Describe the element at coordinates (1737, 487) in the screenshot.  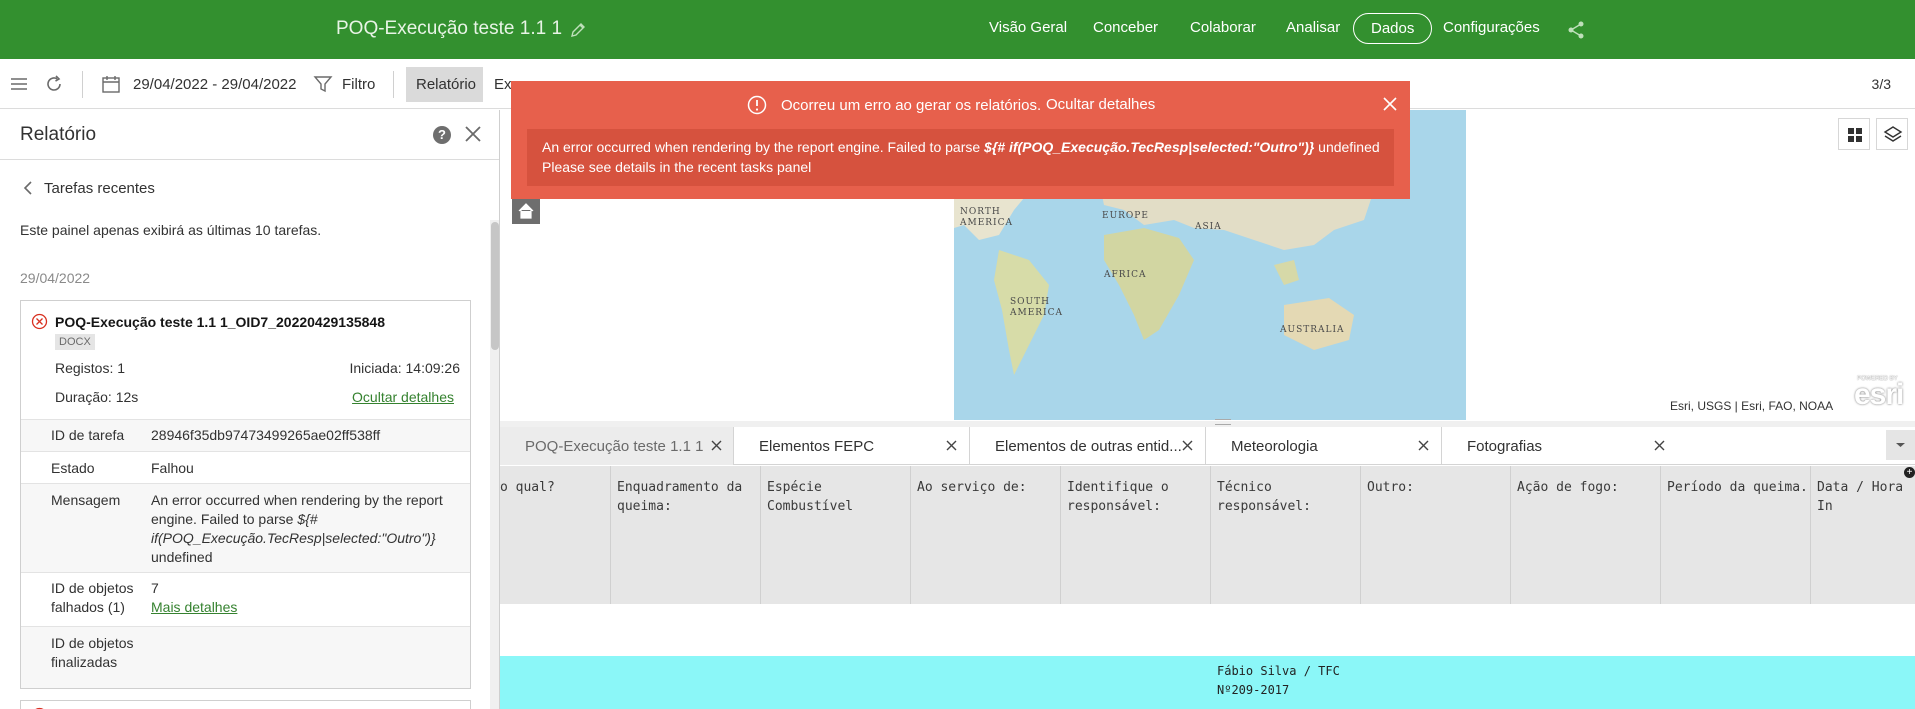
I see `column-header: Período da queima.` at that location.